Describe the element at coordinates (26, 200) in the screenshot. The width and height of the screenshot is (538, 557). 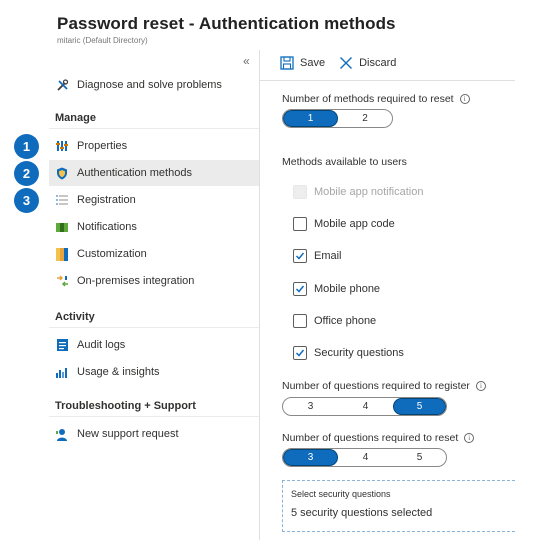
I see `step-badge-3: 3` at that location.